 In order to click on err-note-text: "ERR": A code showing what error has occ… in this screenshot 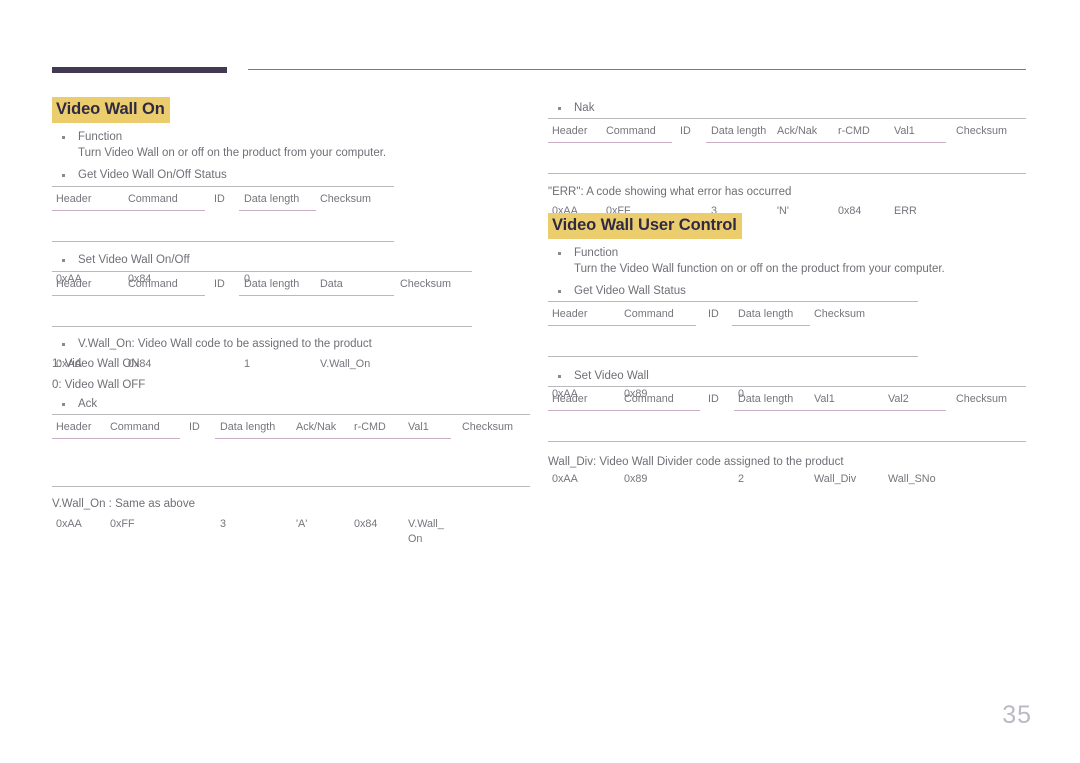, I will do `click(670, 192)`.